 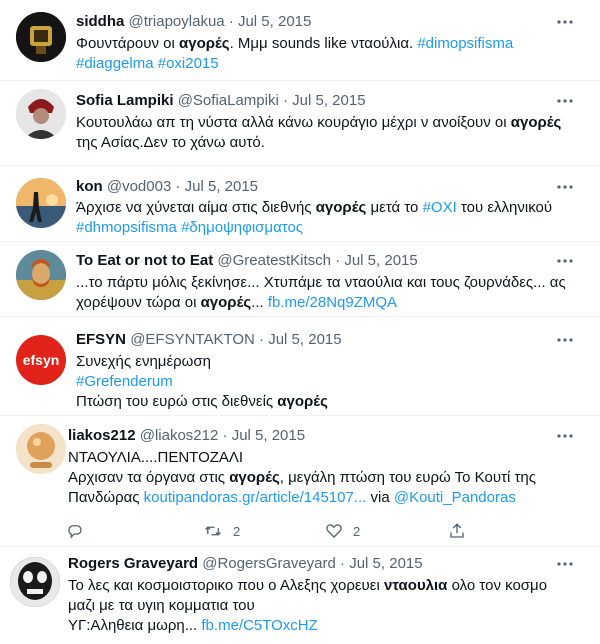 I want to click on text: . Μμμ sounds like νταούλια., so click(x=323, y=43).